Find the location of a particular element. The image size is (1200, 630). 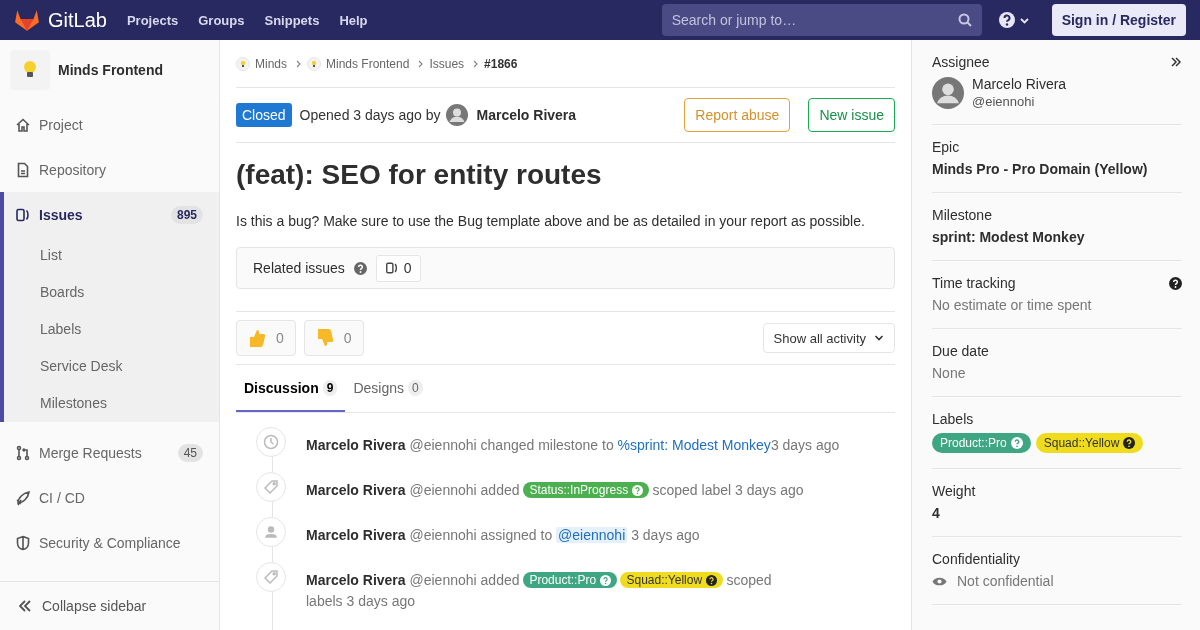

count-badge: 895 is located at coordinates (186, 214).